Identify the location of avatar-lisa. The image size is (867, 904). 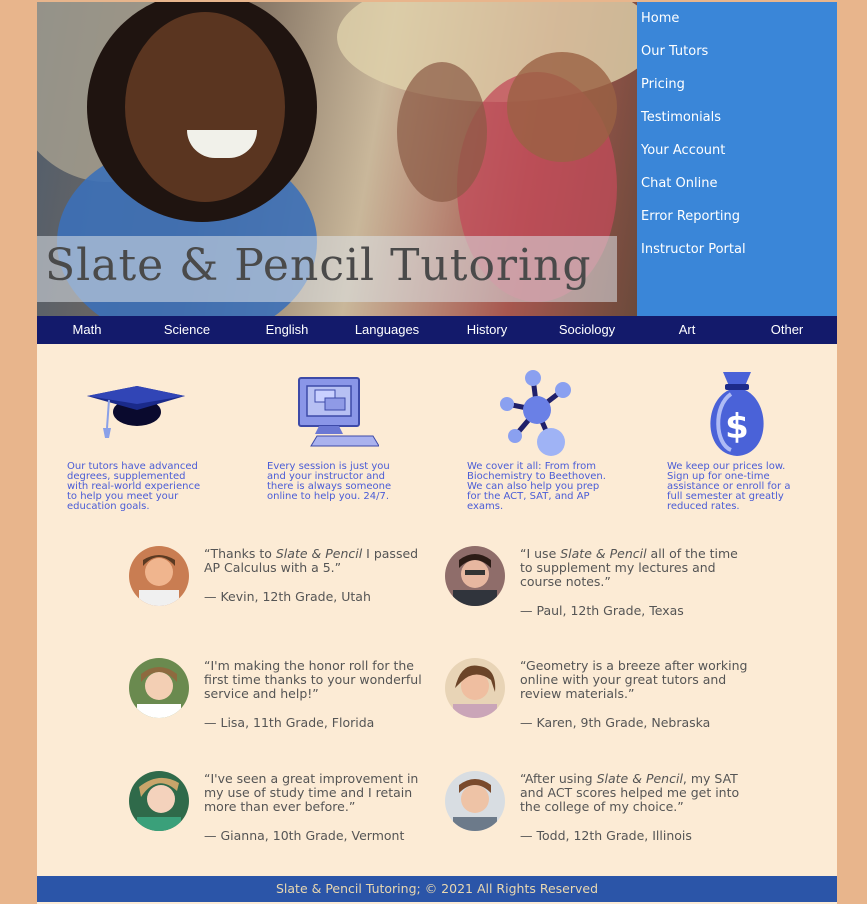
(159, 688).